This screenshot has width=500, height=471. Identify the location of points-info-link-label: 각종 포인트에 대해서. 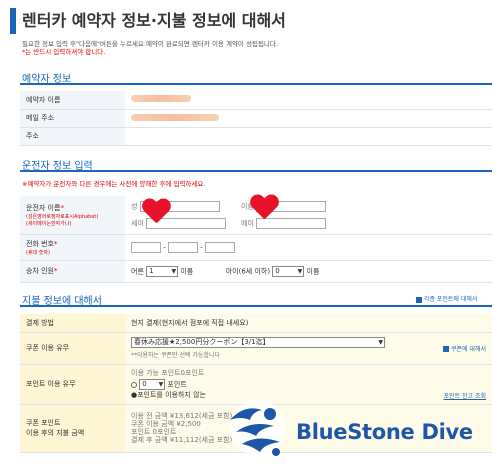
(450, 299).